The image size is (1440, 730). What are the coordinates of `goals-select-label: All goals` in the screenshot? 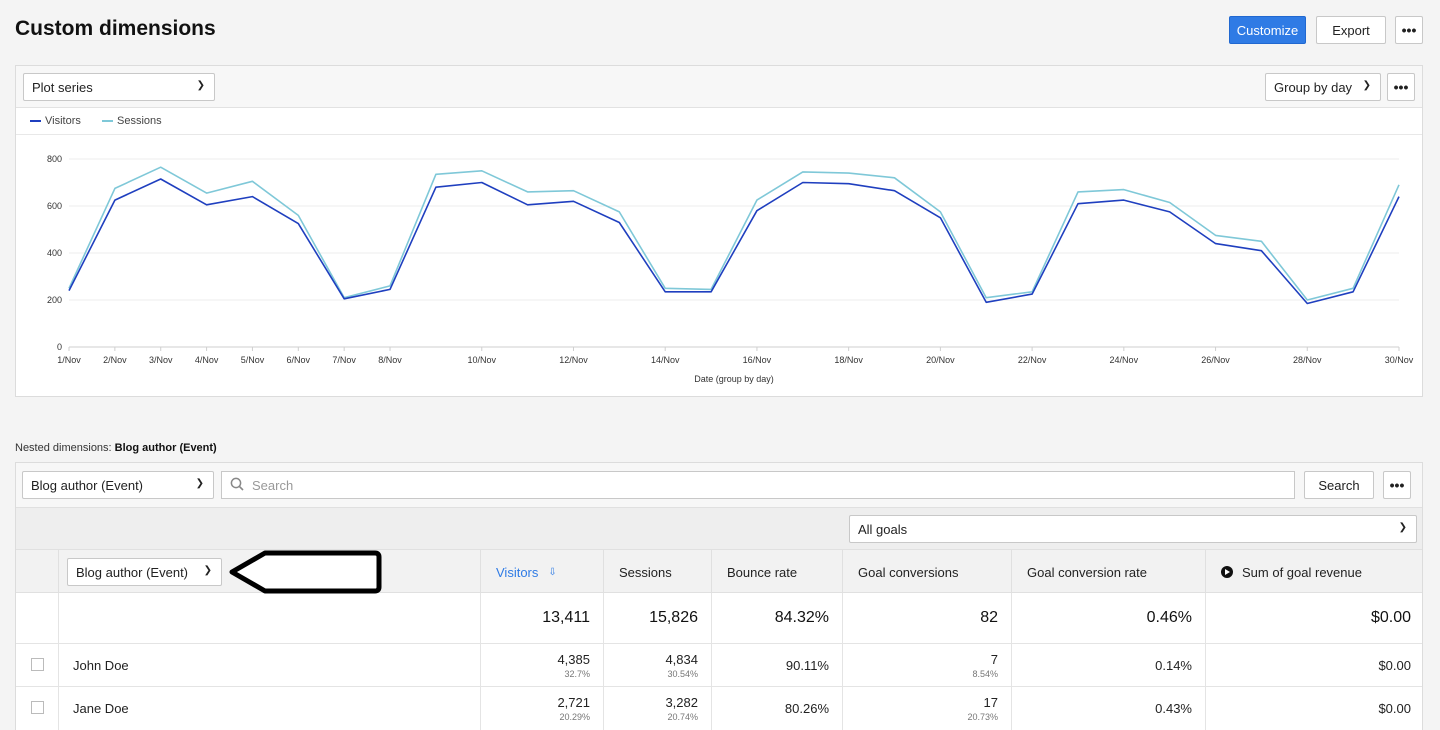 It's located at (883, 529).